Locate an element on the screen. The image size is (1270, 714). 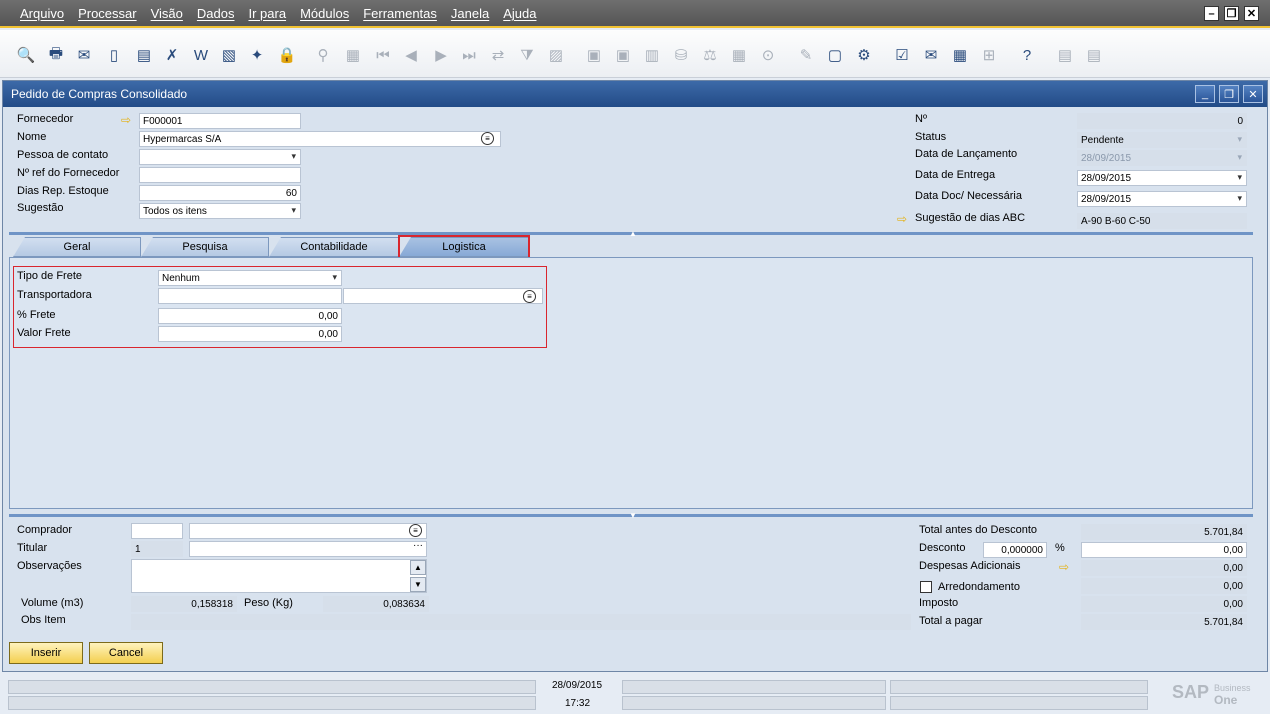
observacoes-field is located at coordinates (279, 576).